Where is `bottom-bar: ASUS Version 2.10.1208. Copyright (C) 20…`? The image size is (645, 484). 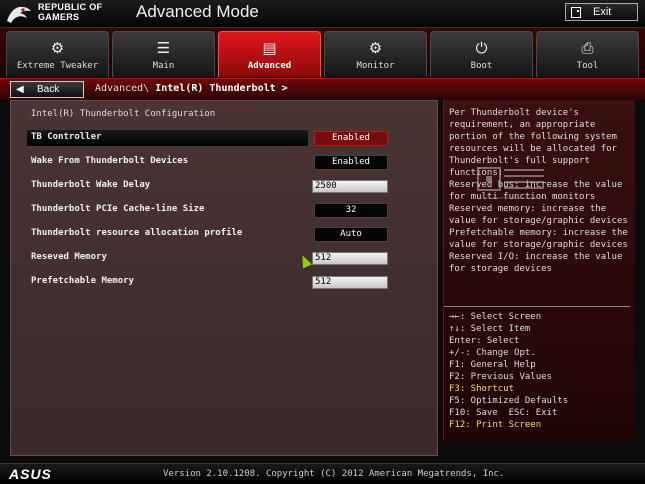
bottom-bar: ASUS Version 2.10.1208. Copyright (C) 20… is located at coordinates (322, 473).